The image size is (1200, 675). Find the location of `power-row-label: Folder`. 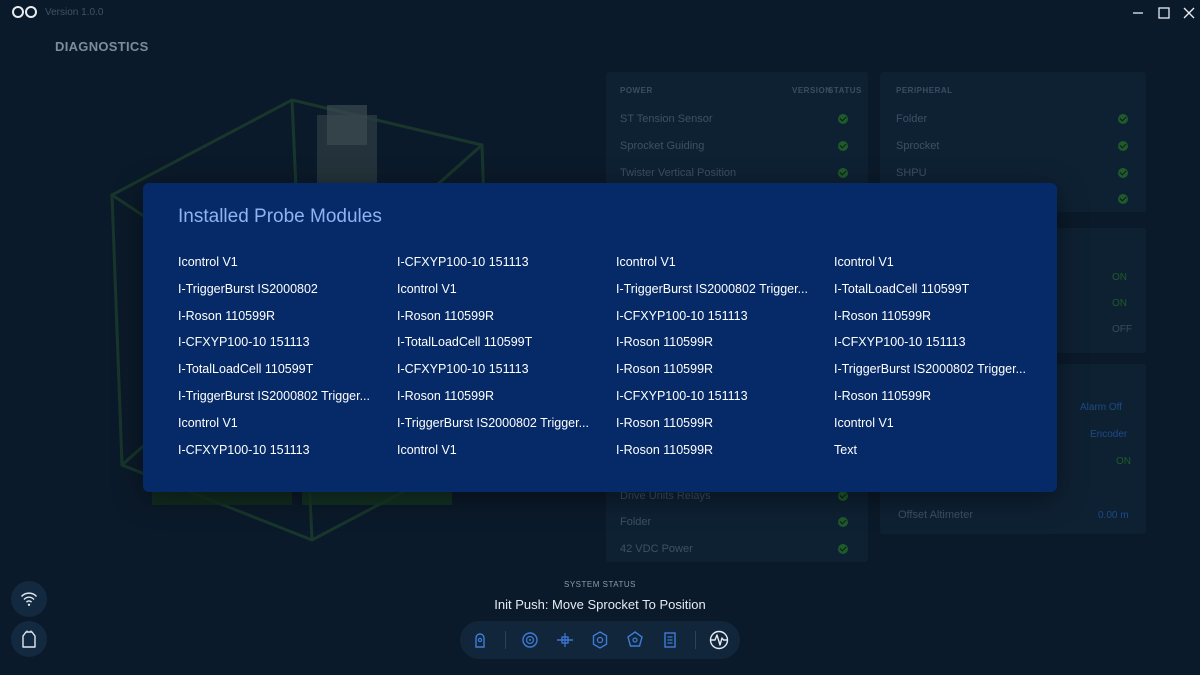

power-row-label: Folder is located at coordinates (636, 522).